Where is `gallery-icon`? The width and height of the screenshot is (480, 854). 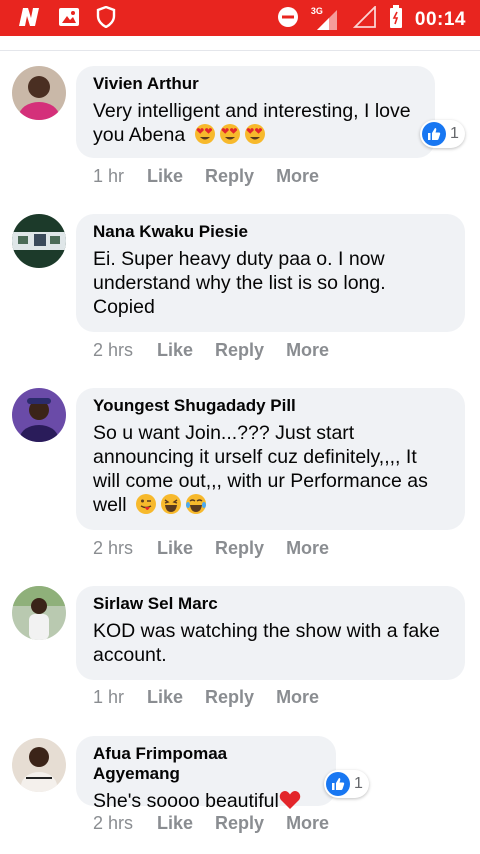
gallery-icon is located at coordinates (69, 19).